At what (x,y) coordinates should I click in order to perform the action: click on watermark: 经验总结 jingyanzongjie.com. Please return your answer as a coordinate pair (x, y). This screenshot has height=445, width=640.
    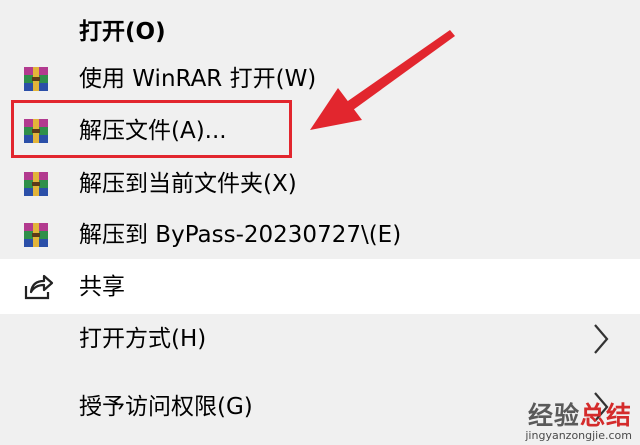
    Looking at the image, I should click on (578, 422).